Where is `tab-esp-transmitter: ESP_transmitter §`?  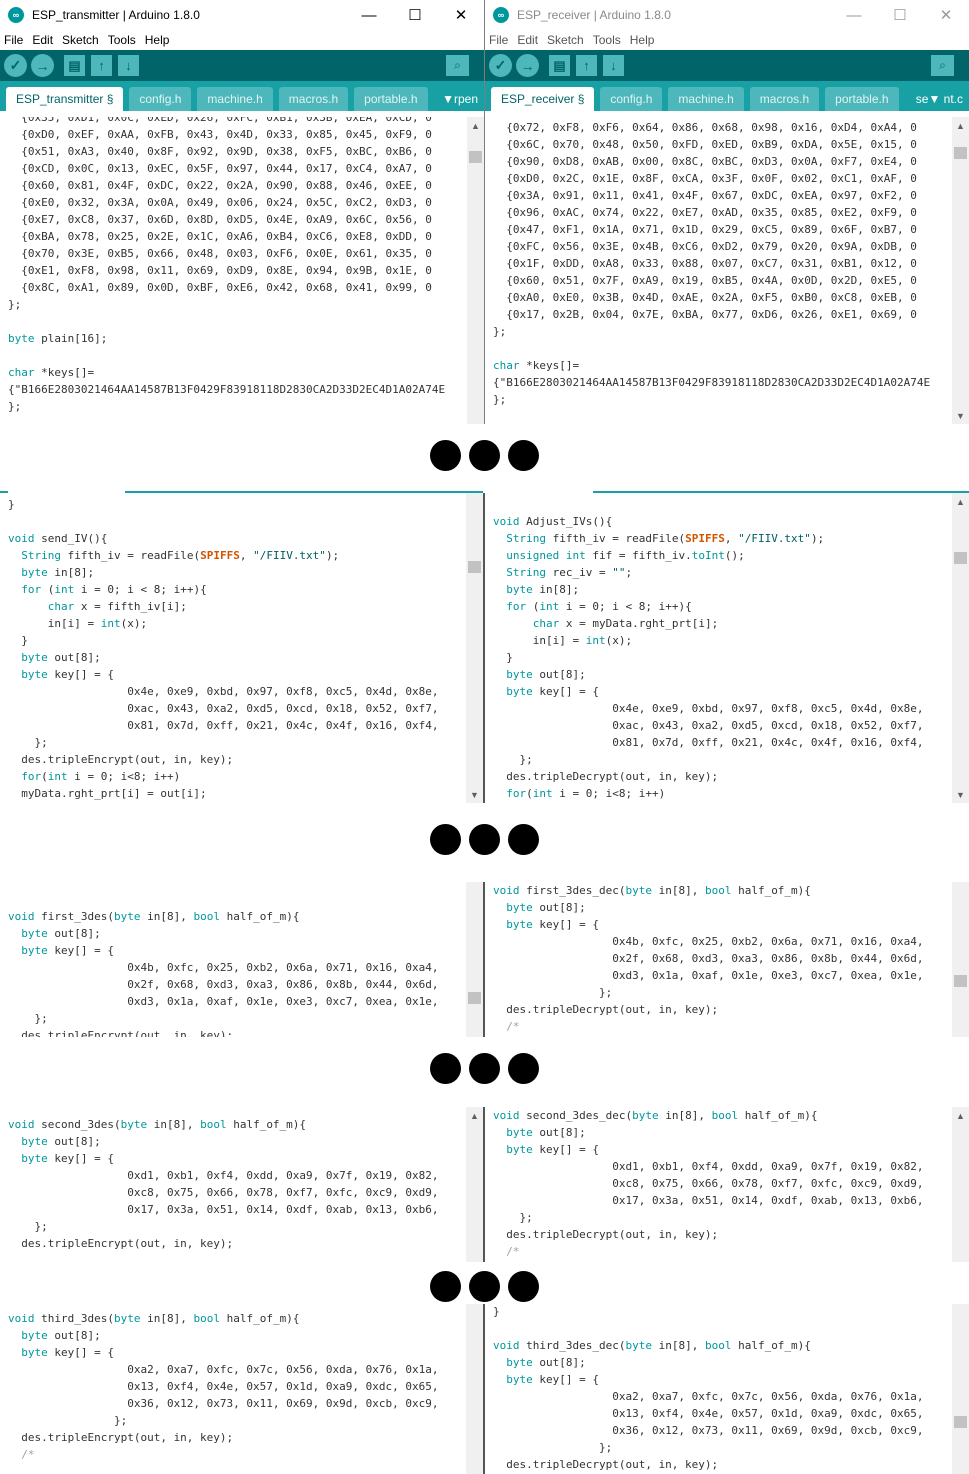 tab-esp-transmitter: ESP_transmitter § is located at coordinates (65, 99).